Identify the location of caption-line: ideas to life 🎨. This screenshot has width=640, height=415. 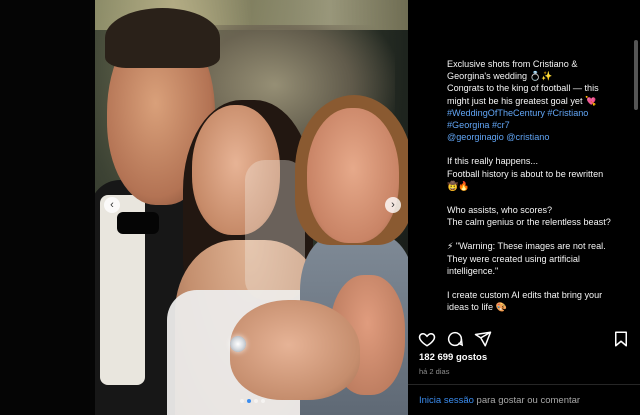
(477, 307).